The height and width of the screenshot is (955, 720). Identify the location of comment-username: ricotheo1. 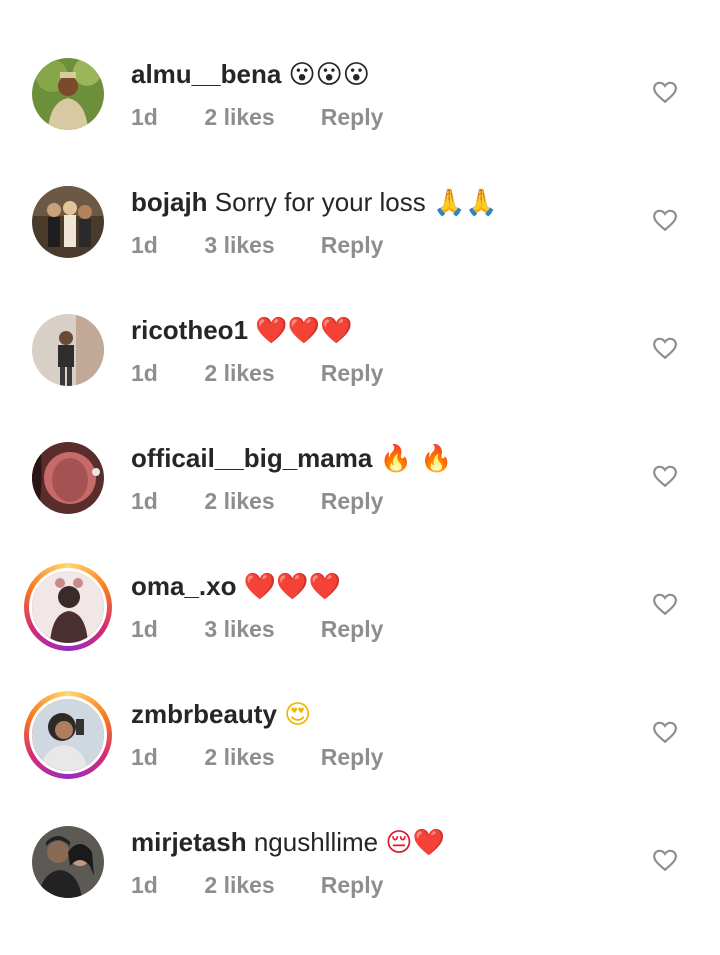
(189, 330).